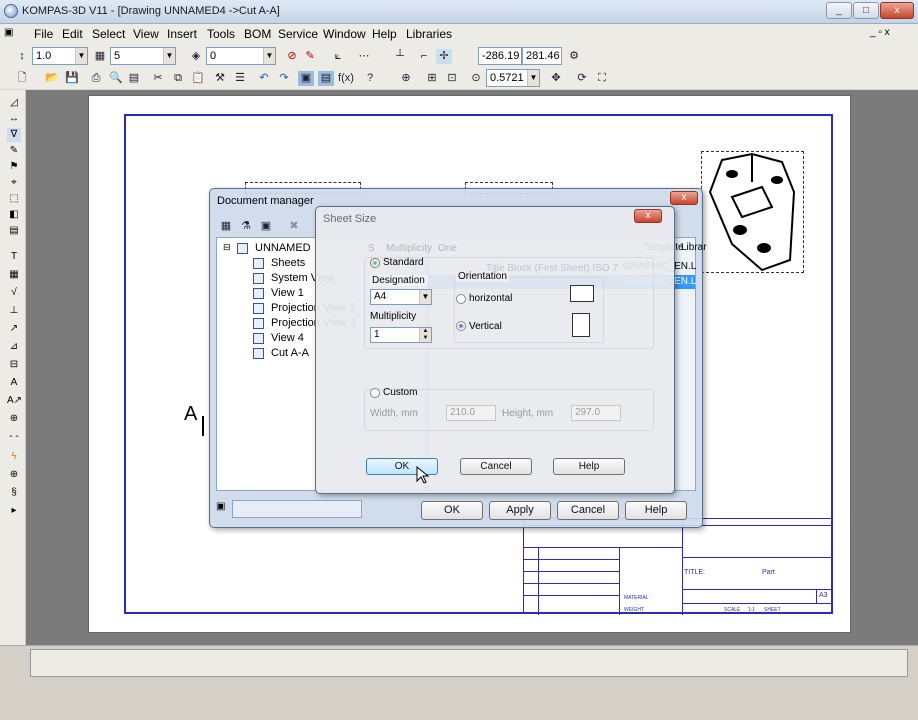 The height and width of the screenshot is (720, 918). Describe the element at coordinates (461, 299) in the screenshot. I see `horizontal-radio` at that location.